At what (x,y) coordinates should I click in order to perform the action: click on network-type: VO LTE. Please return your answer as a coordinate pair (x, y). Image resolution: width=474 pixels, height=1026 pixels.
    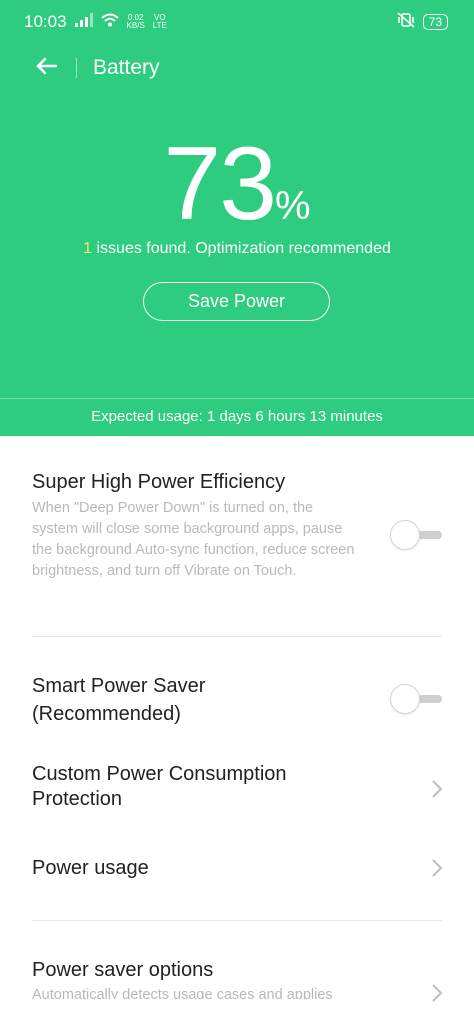
    Looking at the image, I should click on (160, 22).